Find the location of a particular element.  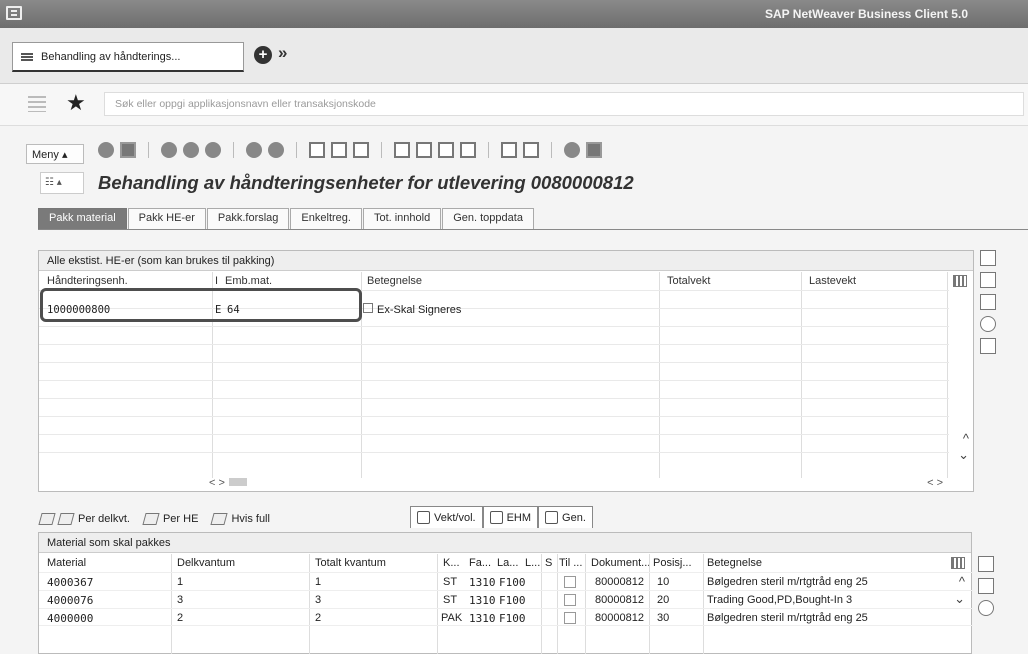

previous-page-icon is located at coordinates (424, 150).